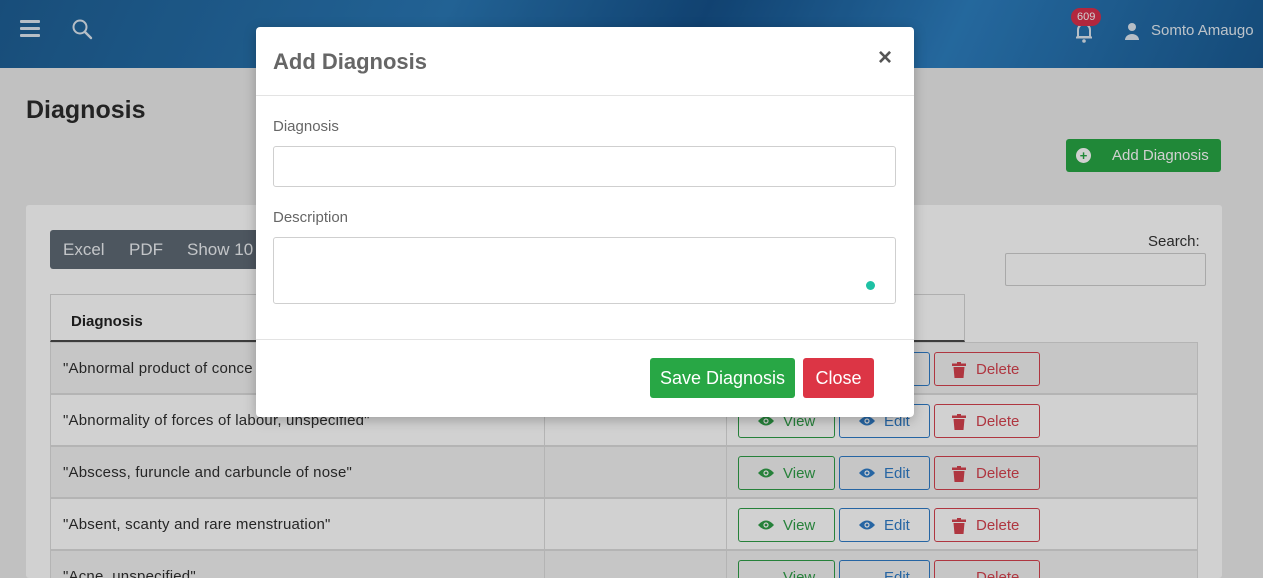  What do you see at coordinates (722, 378) in the screenshot?
I see `save-diagnosis-button: Save Diagnosis` at bounding box center [722, 378].